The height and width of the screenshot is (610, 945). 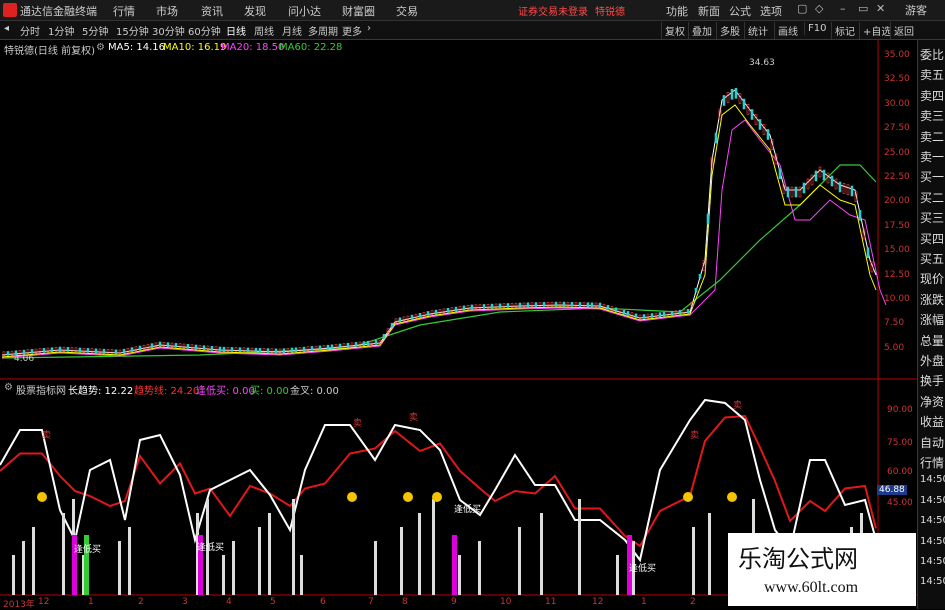 What do you see at coordinates (932, 156) in the screenshot?
I see `sidebar-field: 卖一` at bounding box center [932, 156].